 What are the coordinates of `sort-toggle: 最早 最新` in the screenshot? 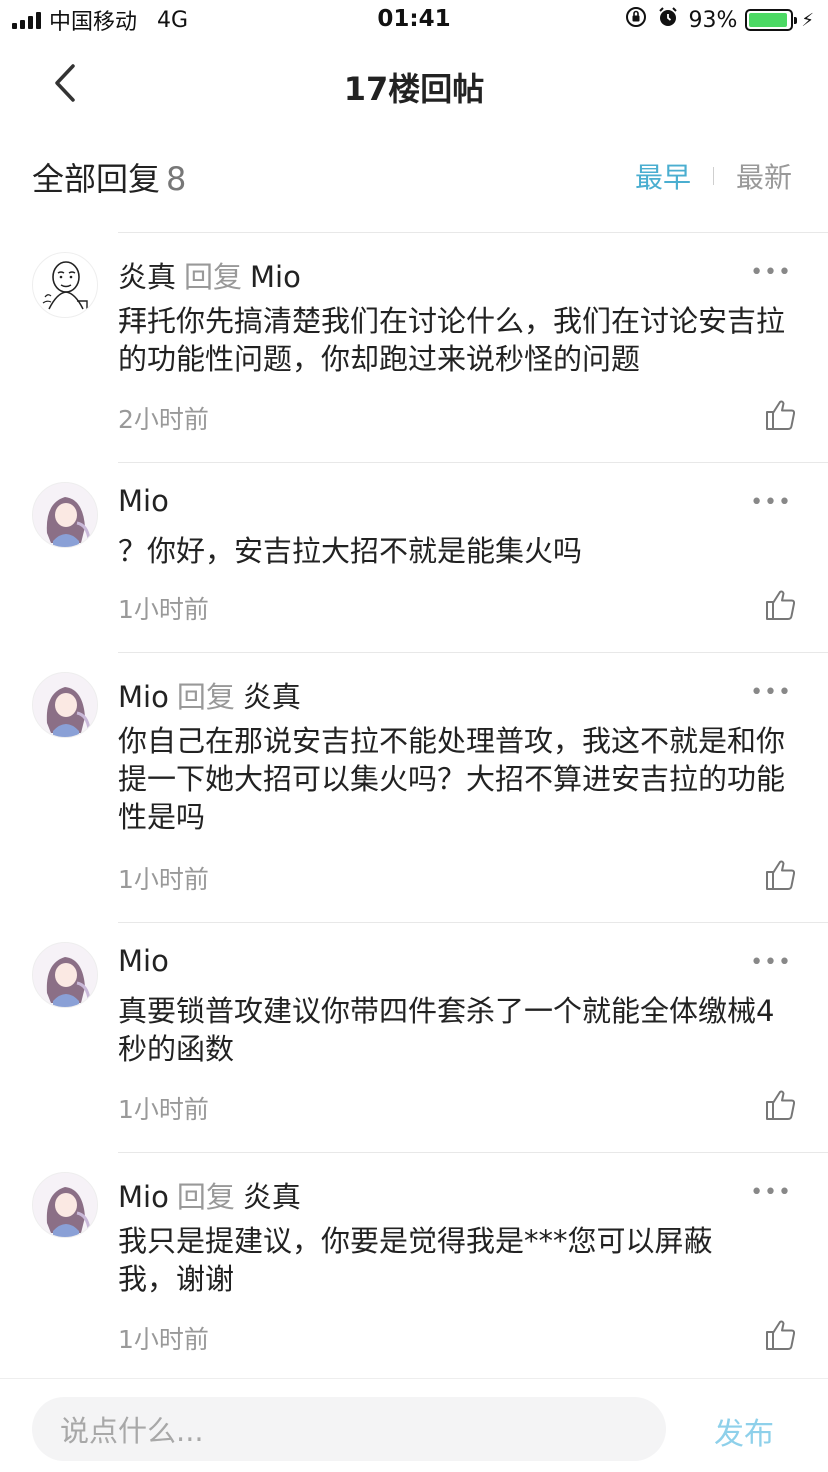 It's located at (713, 176).